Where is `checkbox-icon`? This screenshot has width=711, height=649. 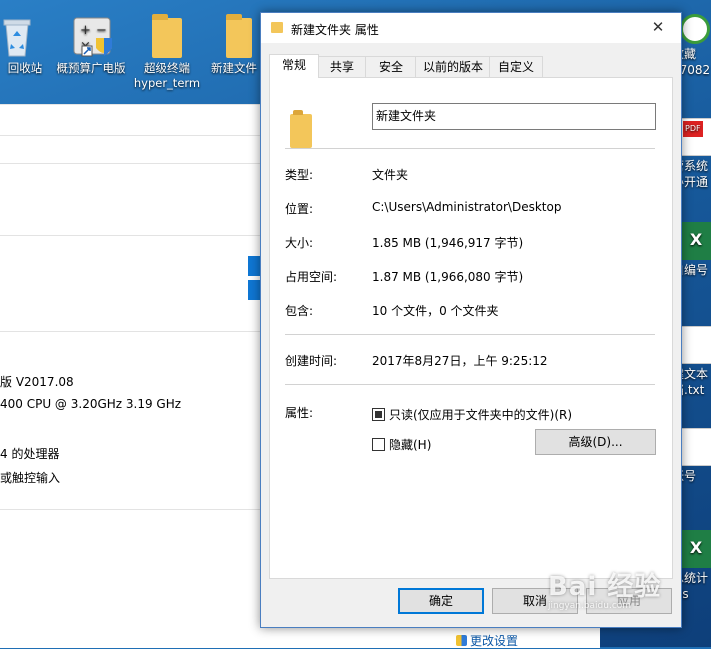 checkbox-icon is located at coordinates (378, 444).